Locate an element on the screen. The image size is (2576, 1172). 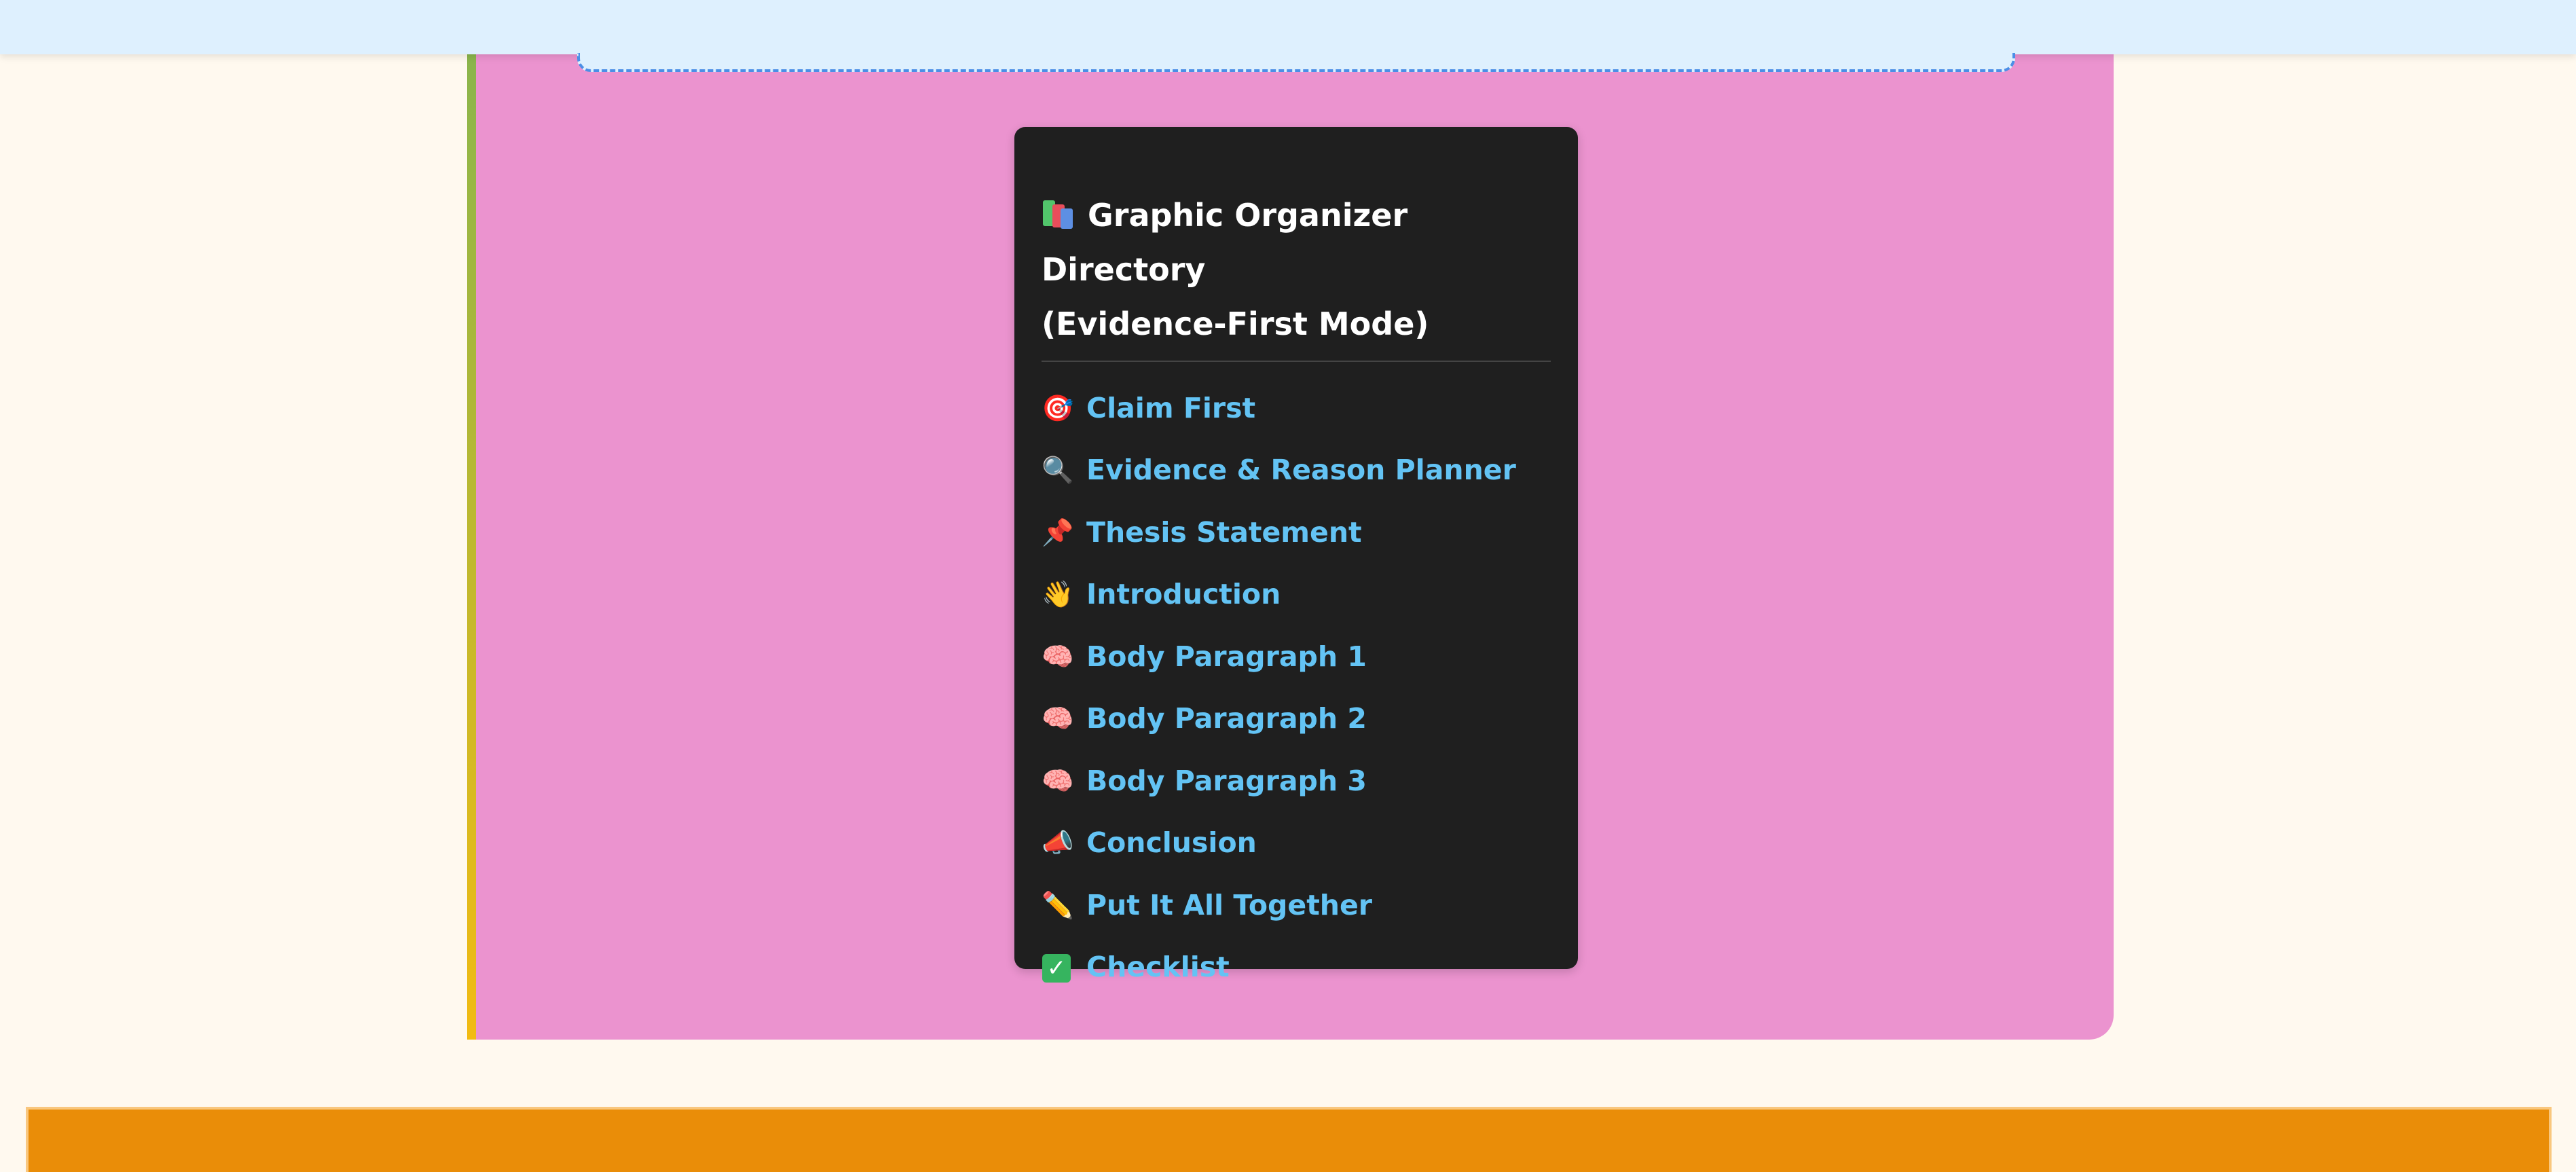
directory-item-put-it-all-together: ✏️ Put It All Together is located at coordinates (1296, 905).